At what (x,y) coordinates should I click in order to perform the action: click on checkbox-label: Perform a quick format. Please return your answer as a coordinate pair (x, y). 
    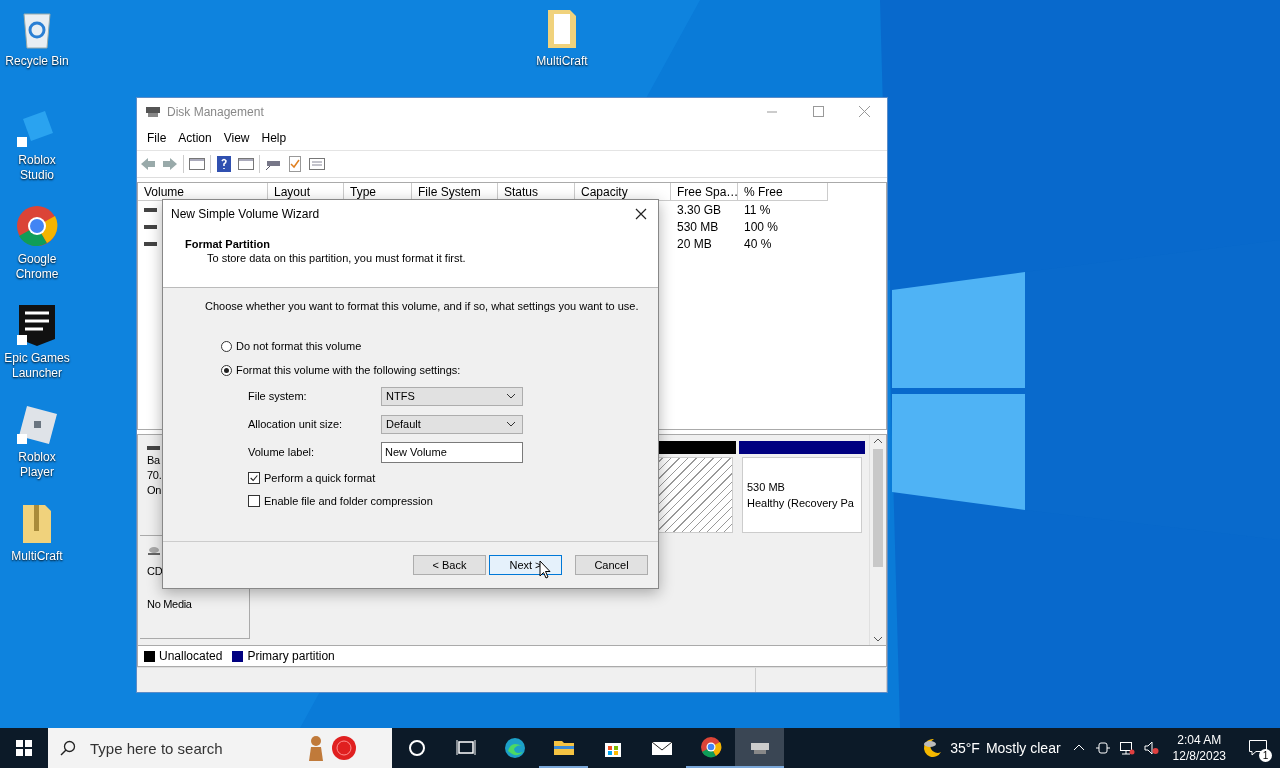
    Looking at the image, I should click on (320, 477).